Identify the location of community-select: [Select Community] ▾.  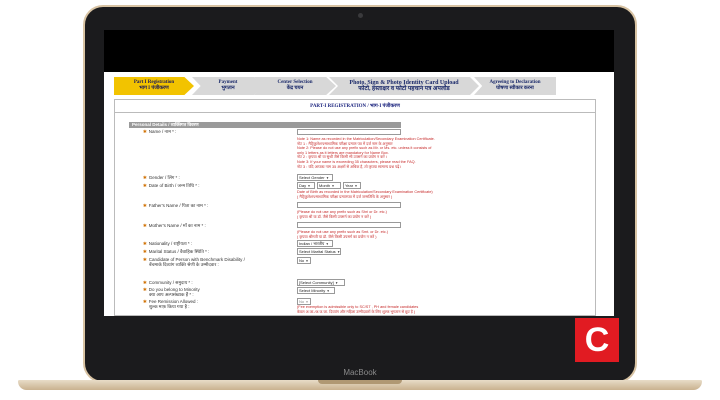
(321, 282).